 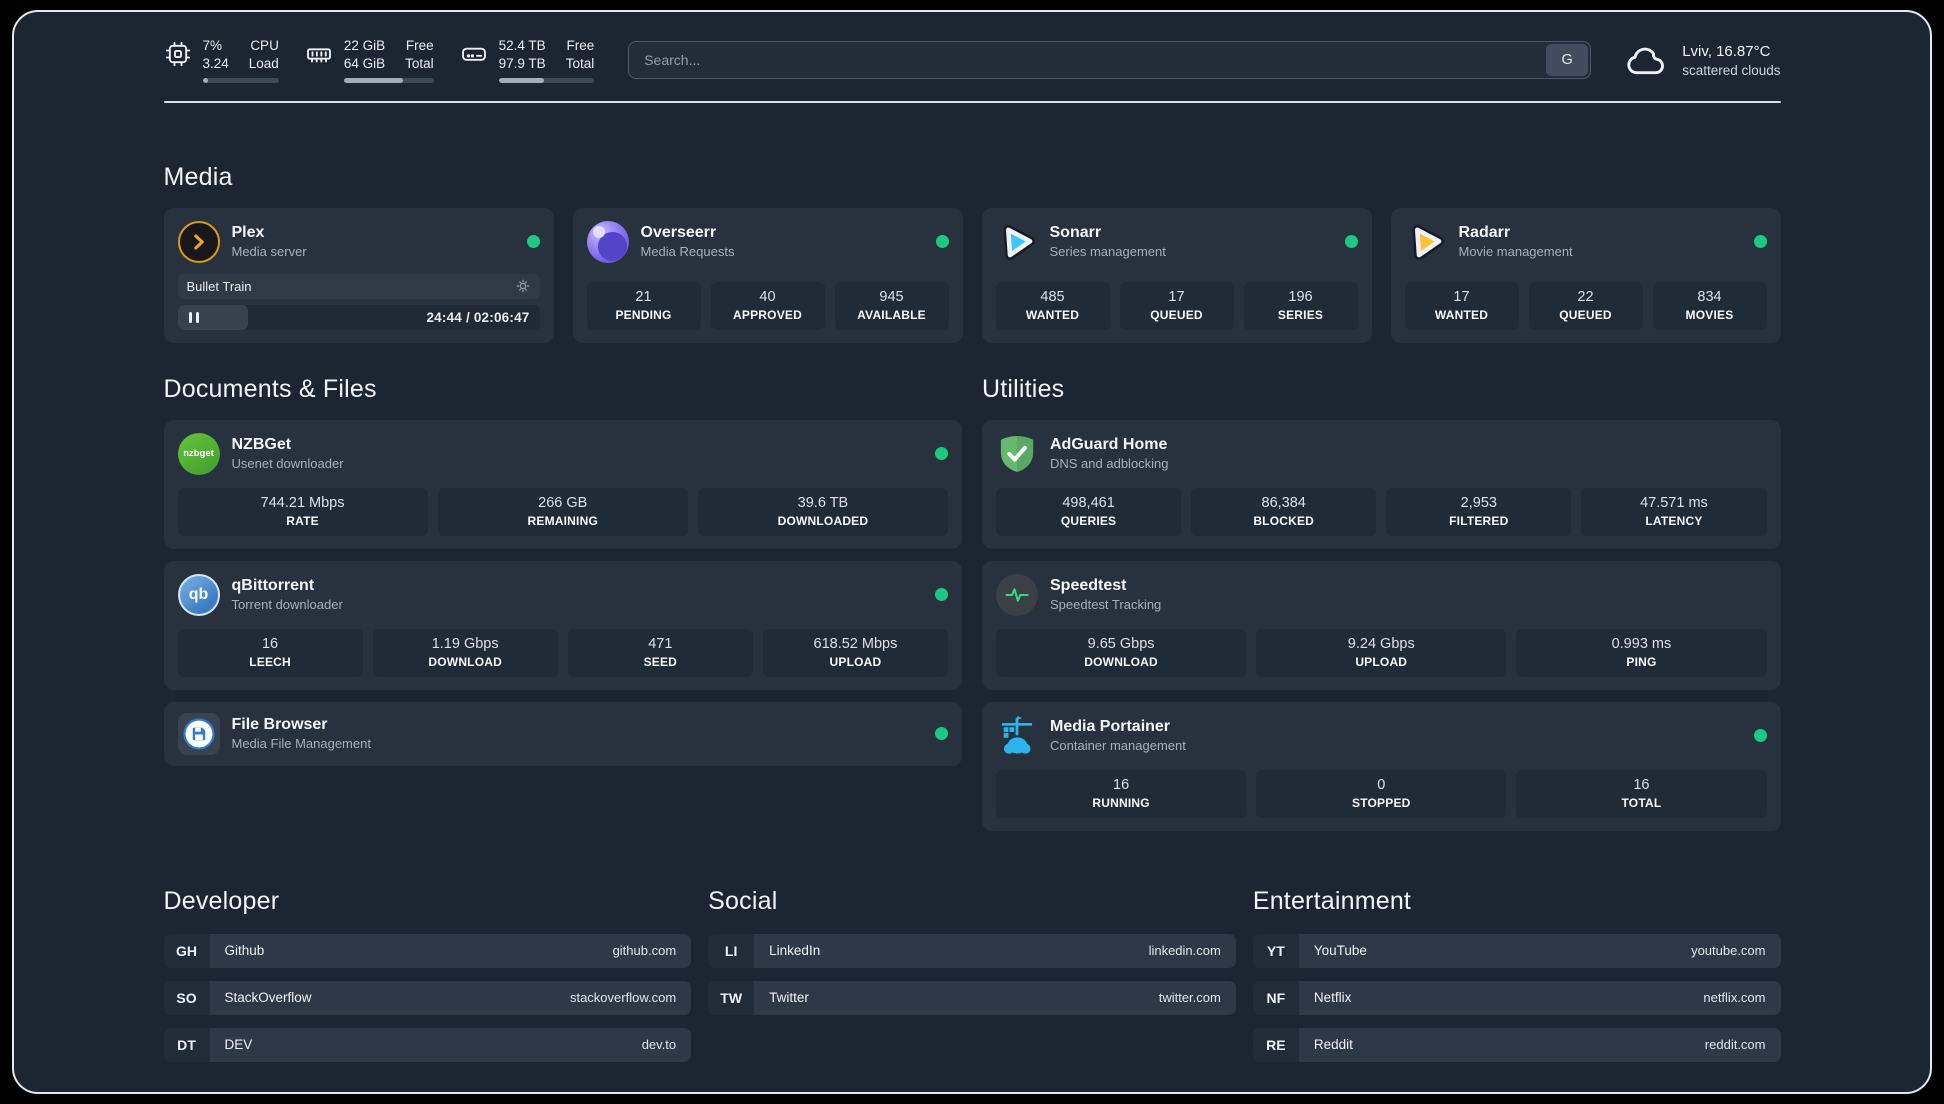 What do you see at coordinates (1516, 950) in the screenshot?
I see `bookmark-youtube: YT YouTube youtube.com` at bounding box center [1516, 950].